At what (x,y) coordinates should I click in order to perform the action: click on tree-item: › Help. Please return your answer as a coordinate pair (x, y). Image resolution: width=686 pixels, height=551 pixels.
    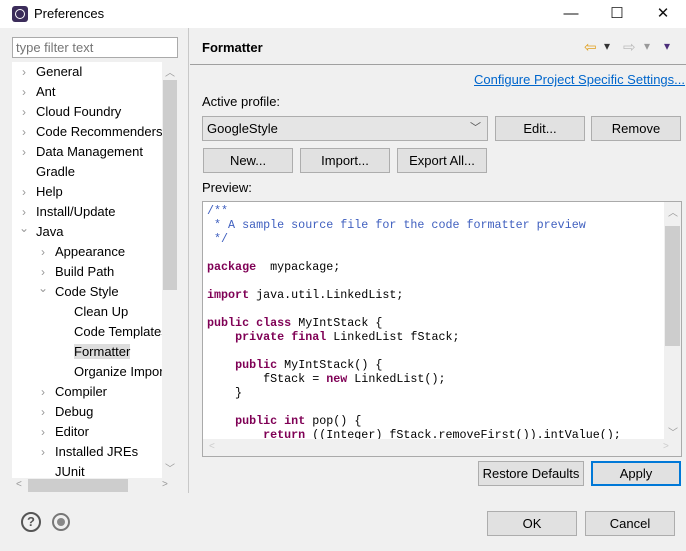
    Looking at the image, I should click on (37, 192).